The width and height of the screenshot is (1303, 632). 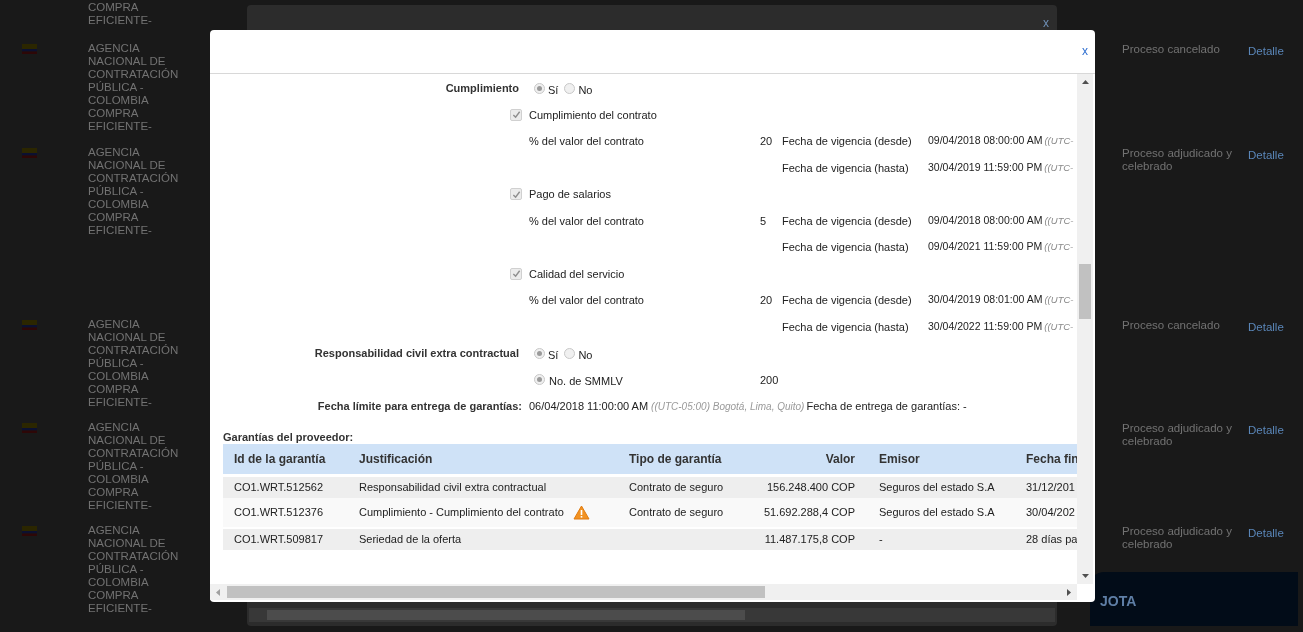 I want to click on column-heading: Emisor, so click(x=899, y=459).